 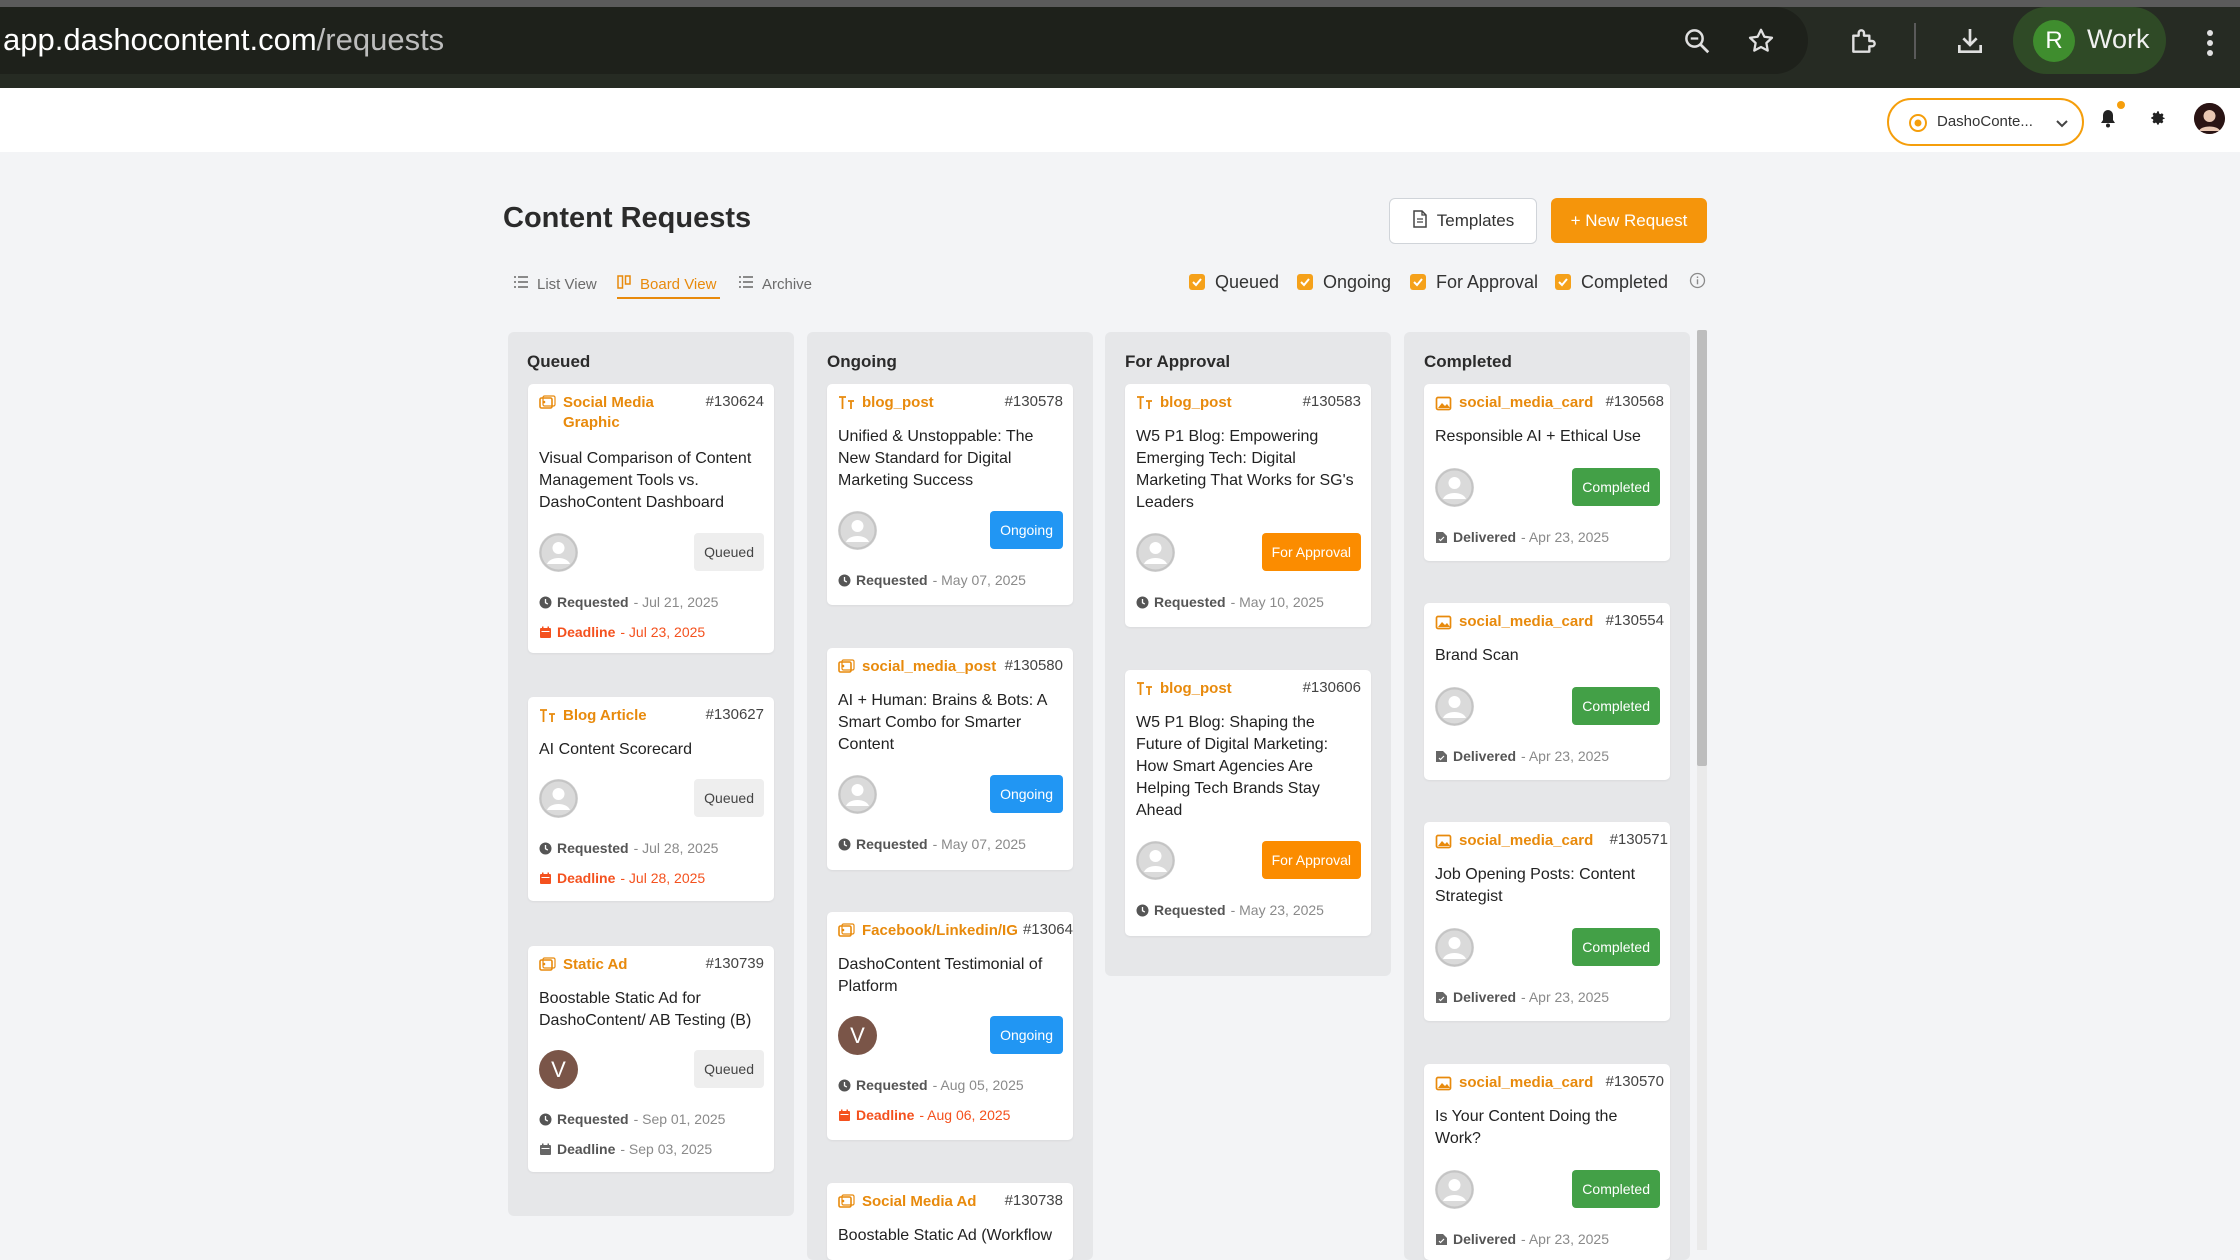 I want to click on workspace-logo-icon, so click(x=1918, y=123).